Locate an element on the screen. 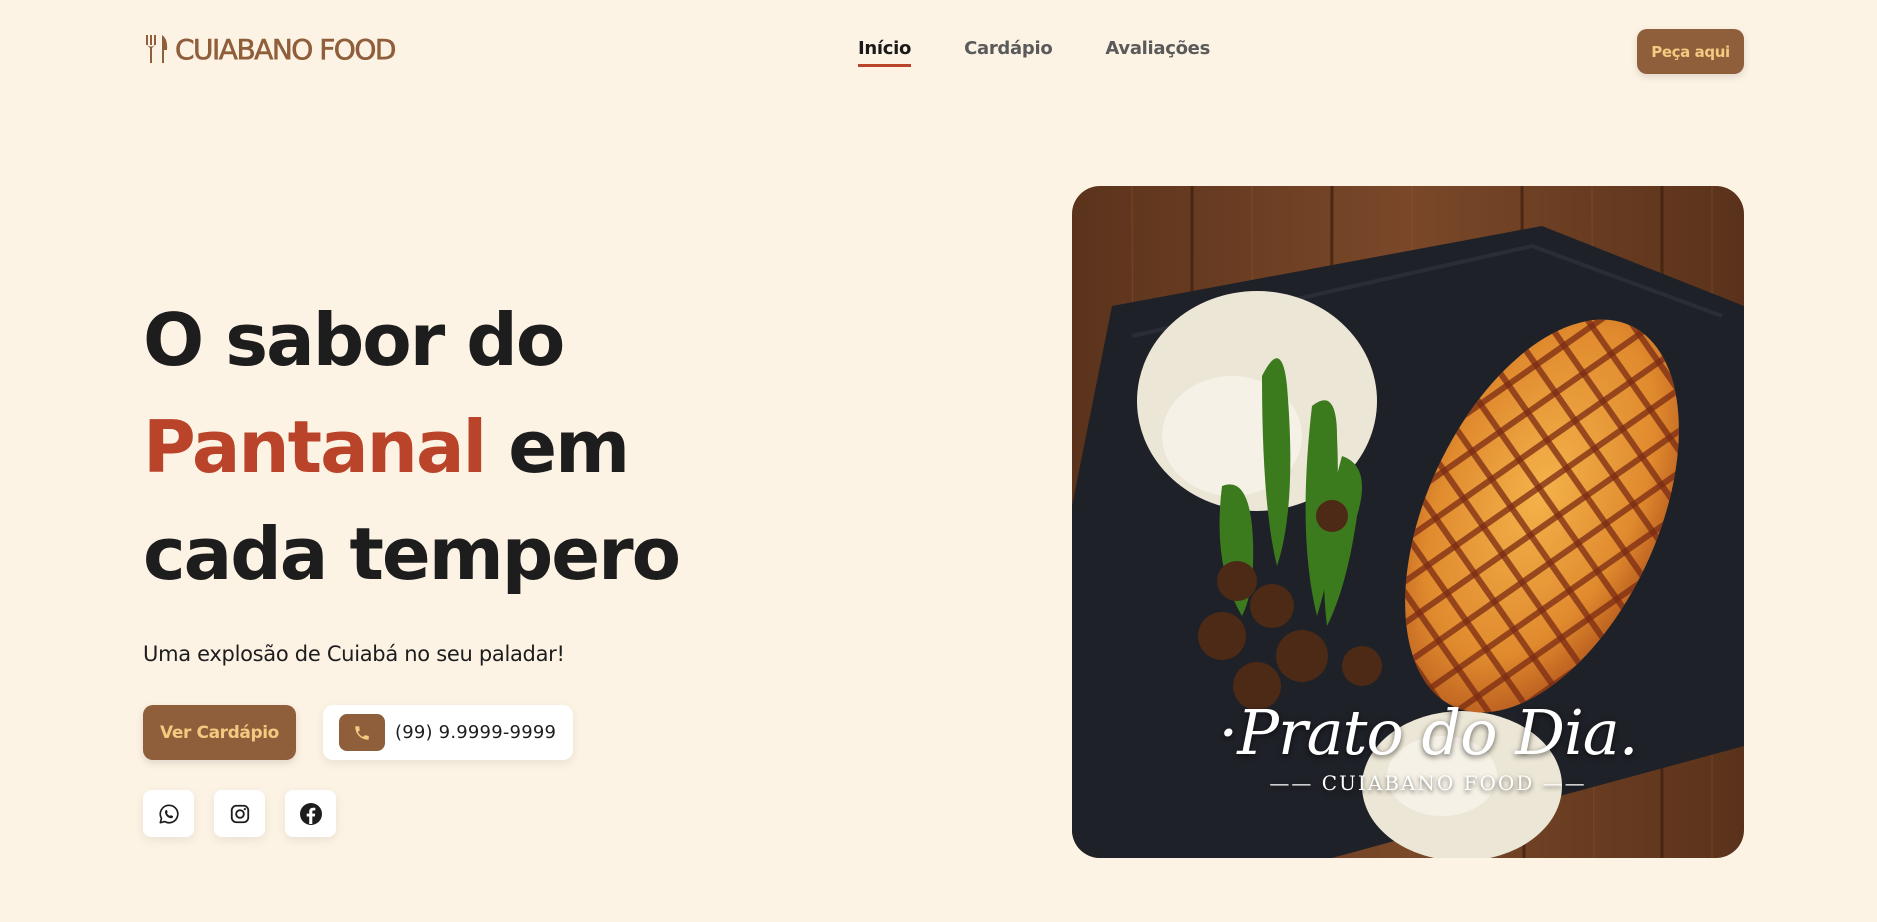 Image resolution: width=1877 pixels, height=922 pixels. caption-brand-text: CUIABANO FOOD is located at coordinates (1428, 783).